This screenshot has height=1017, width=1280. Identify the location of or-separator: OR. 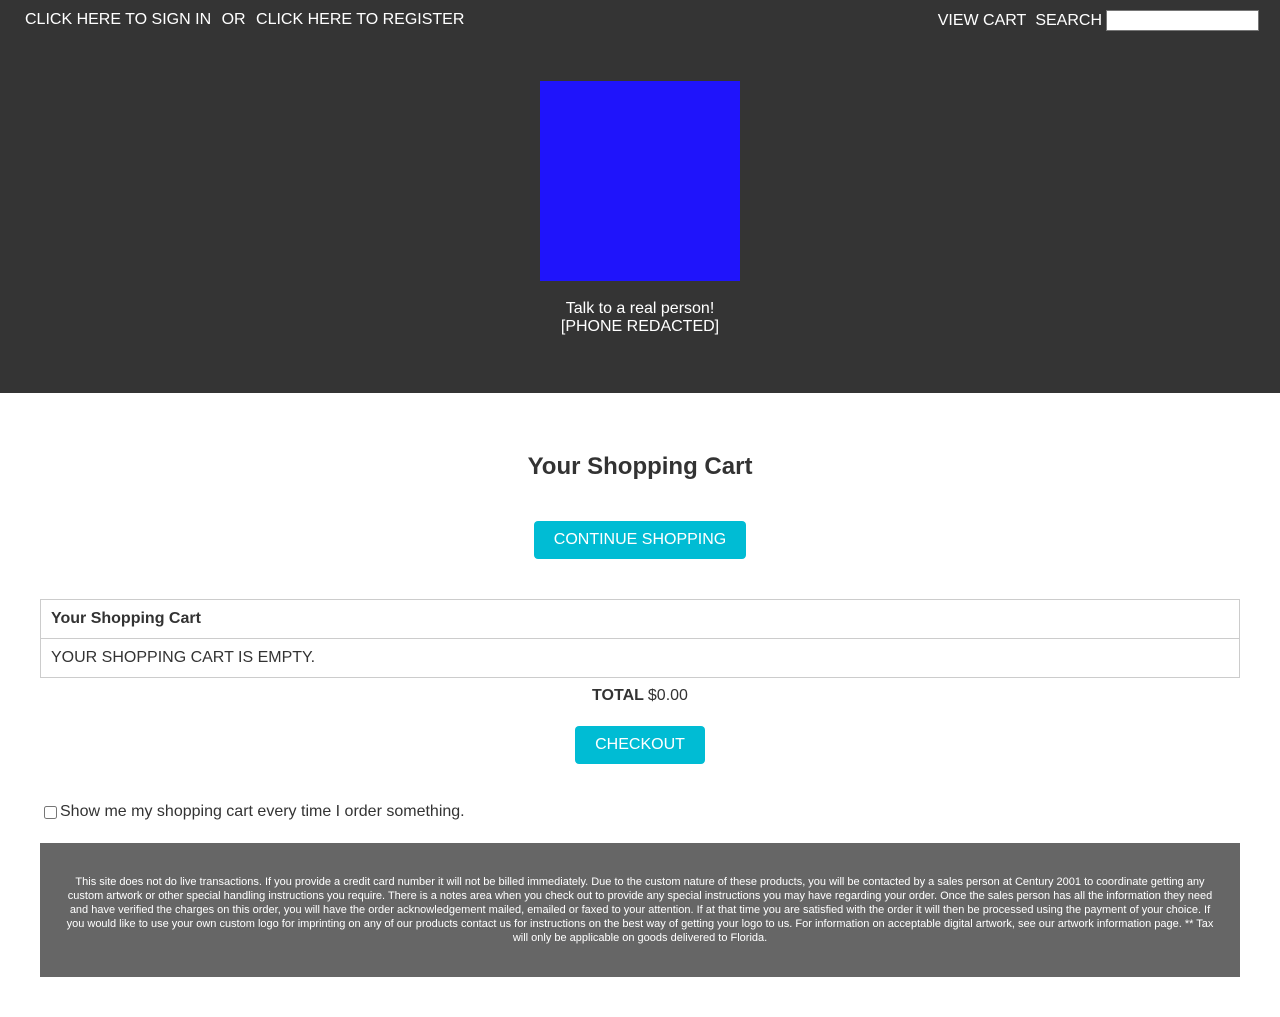
(233, 19).